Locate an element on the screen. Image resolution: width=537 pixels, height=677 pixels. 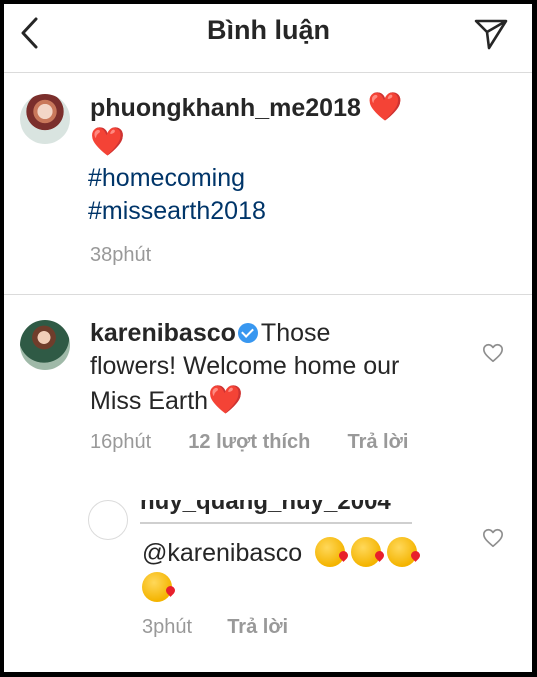
reply-timestamp: 3phút is located at coordinates (167, 627).